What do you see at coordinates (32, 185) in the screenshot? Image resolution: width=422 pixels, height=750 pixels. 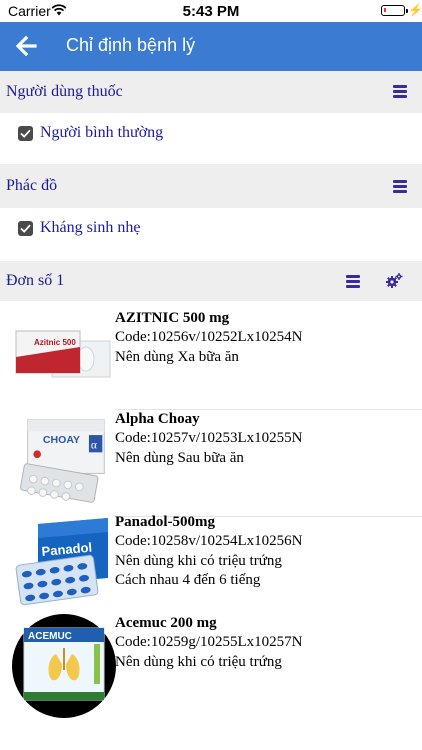 I see `section-title-regimen: Phác đồ` at bounding box center [32, 185].